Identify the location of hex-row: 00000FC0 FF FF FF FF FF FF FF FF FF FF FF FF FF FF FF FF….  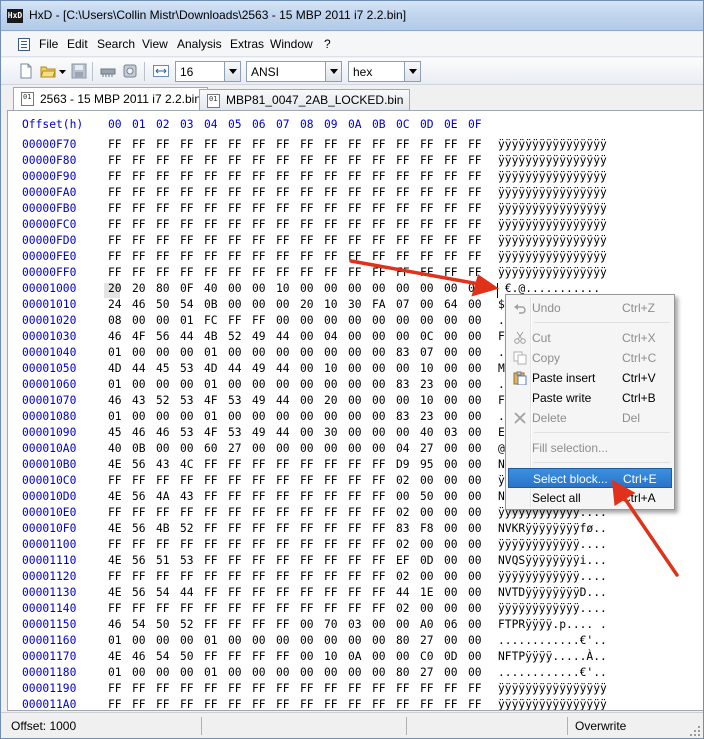
(355, 226).